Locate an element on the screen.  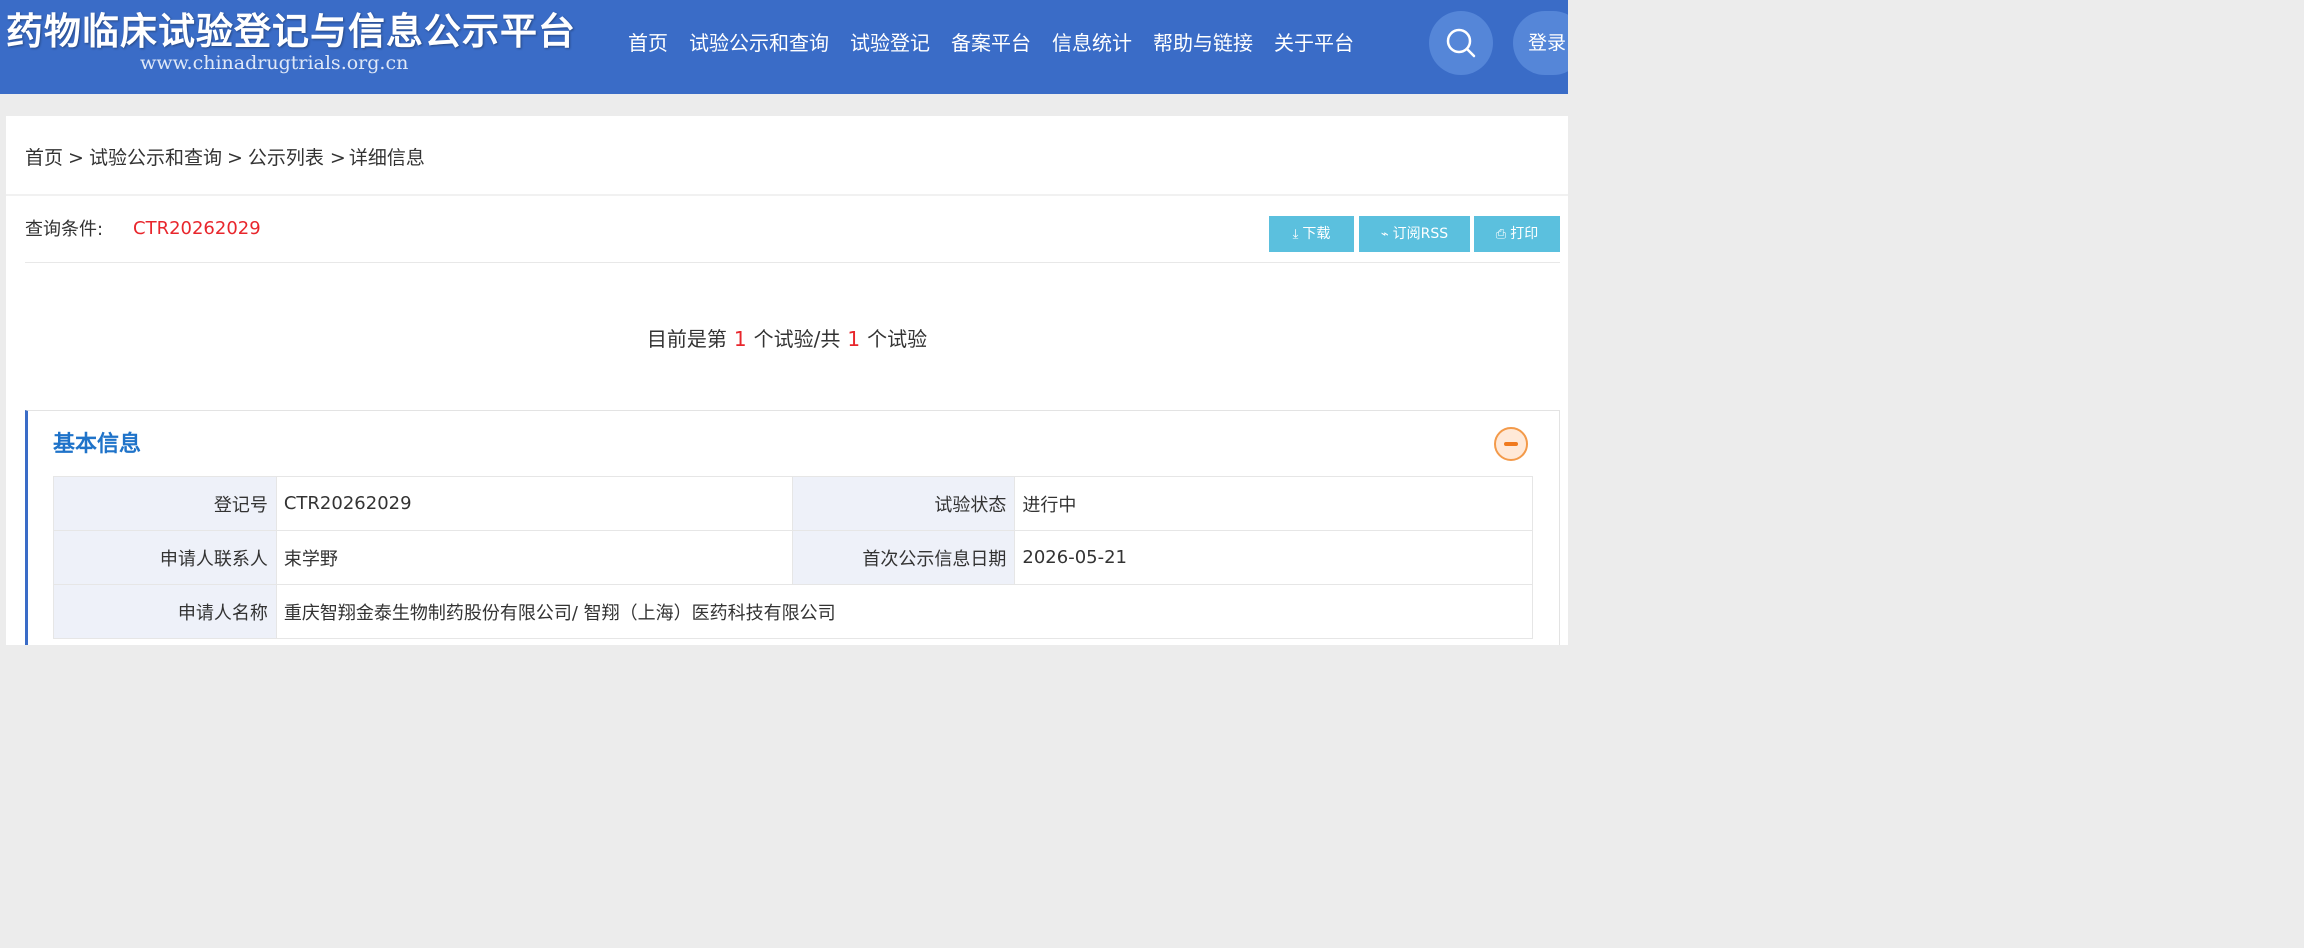
counter-middle: 个试验/共 is located at coordinates (797, 339).